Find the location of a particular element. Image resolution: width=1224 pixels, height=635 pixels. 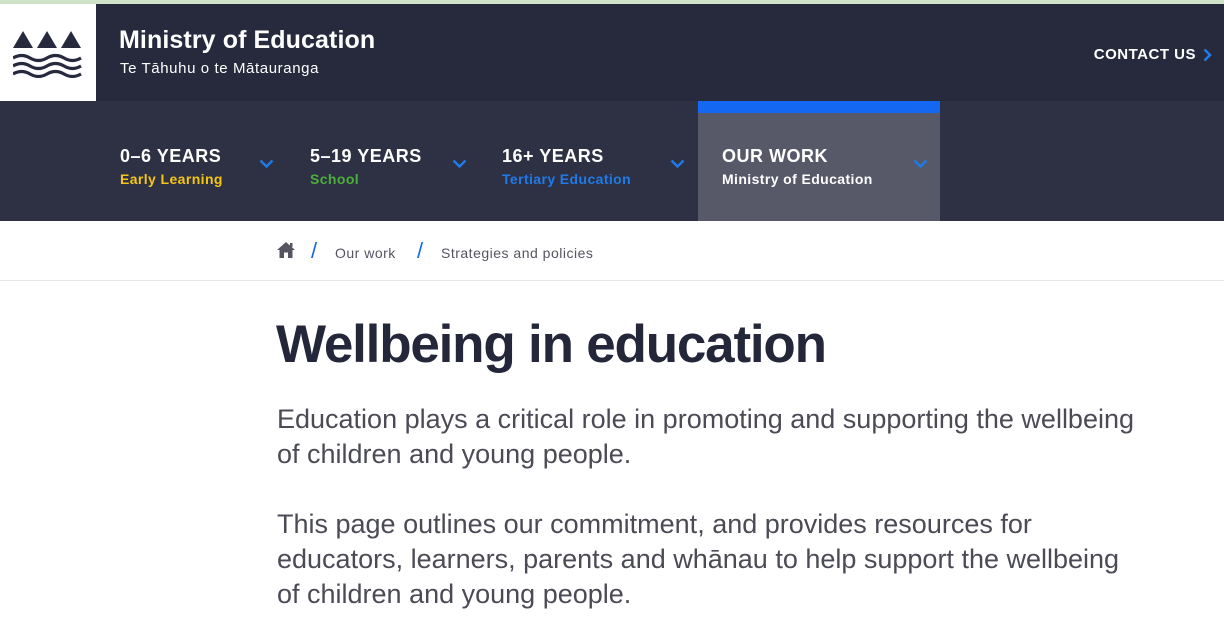

mountains-waves-icon is located at coordinates (47, 54).